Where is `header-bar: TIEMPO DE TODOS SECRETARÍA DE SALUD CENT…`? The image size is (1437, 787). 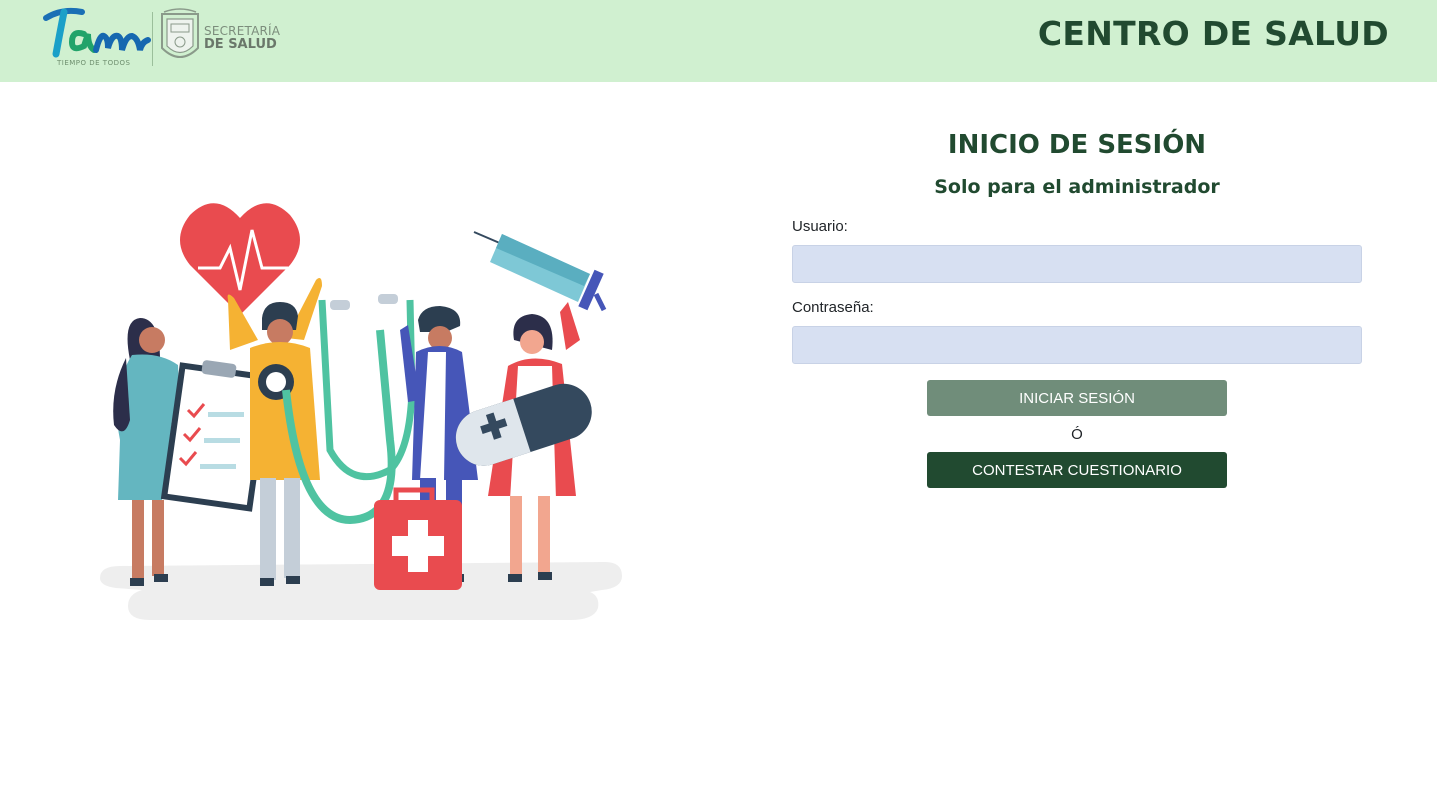
header-bar: TIEMPO DE TODOS SECRETARÍA DE SALUD CENT… is located at coordinates (718, 41).